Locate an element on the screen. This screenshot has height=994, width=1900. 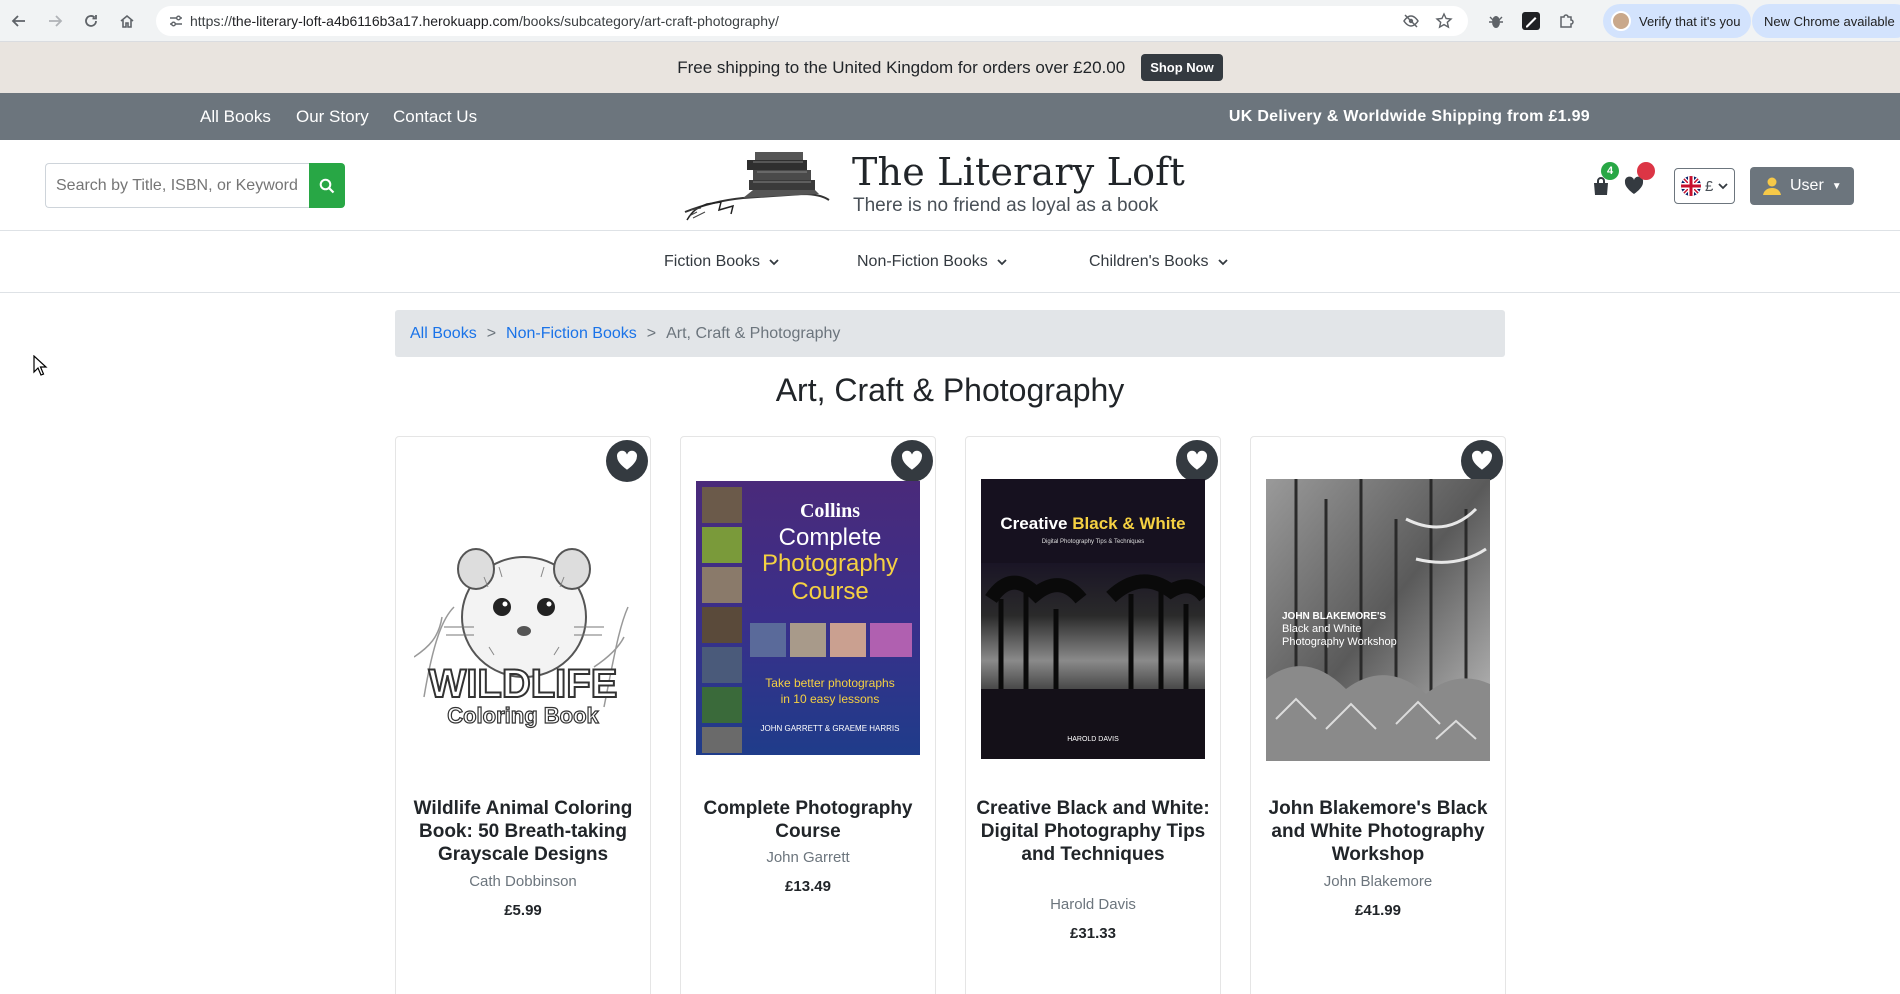
search-icon is located at coordinates (327, 185).